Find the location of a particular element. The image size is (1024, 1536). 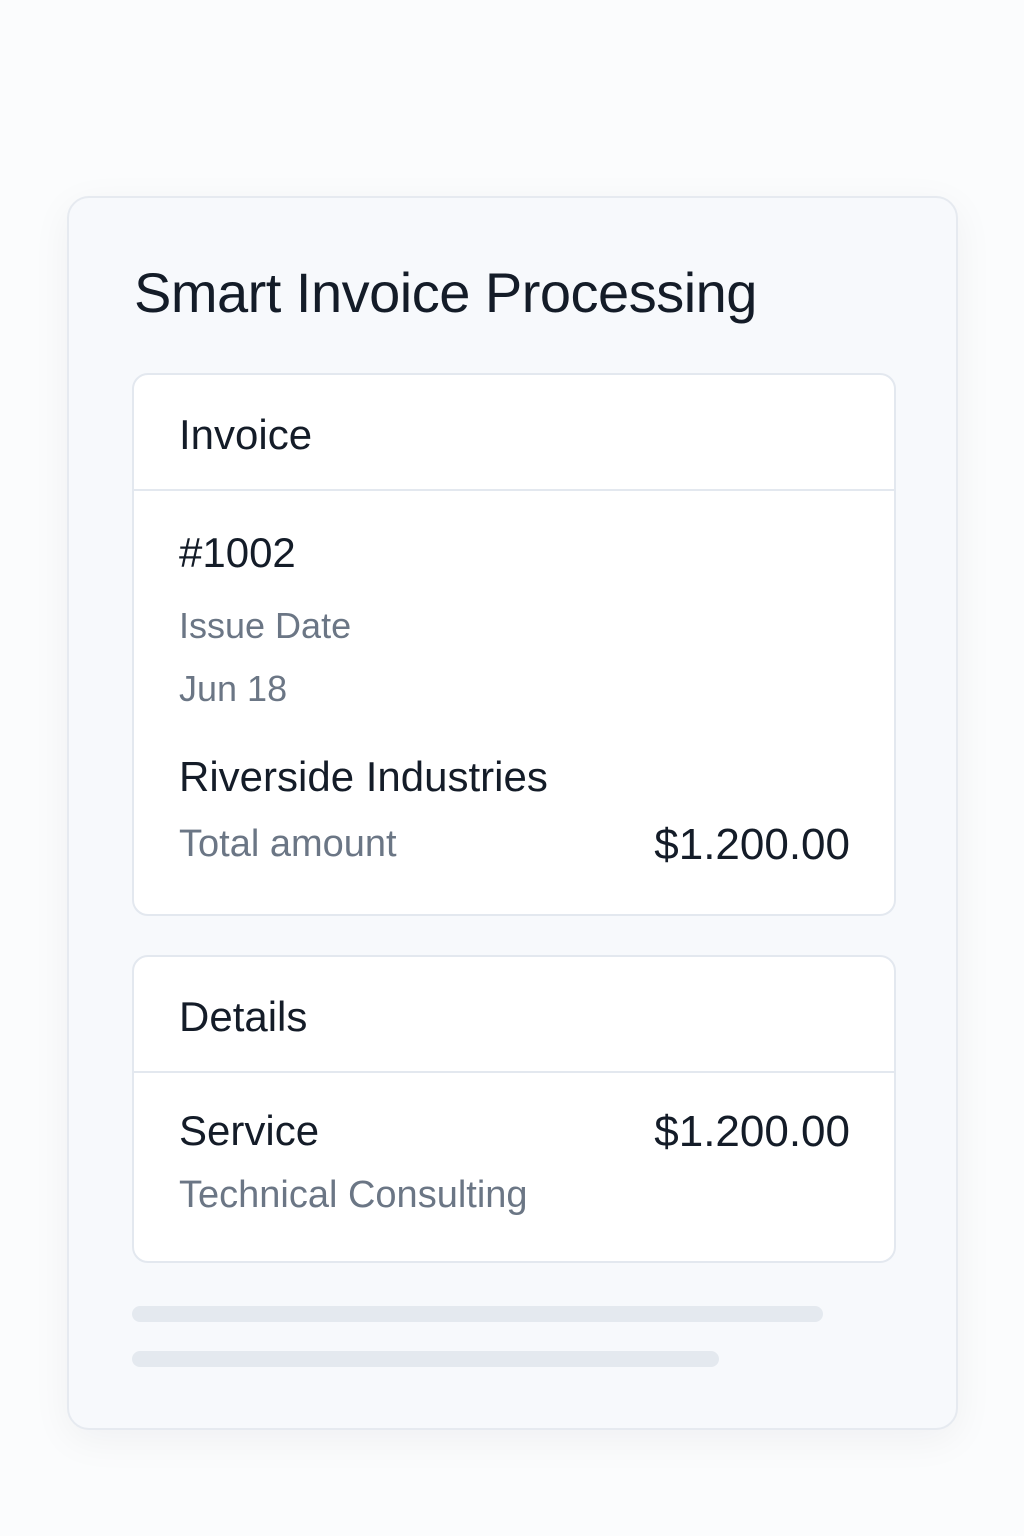

invoice-number: #1002 is located at coordinates (237, 552).